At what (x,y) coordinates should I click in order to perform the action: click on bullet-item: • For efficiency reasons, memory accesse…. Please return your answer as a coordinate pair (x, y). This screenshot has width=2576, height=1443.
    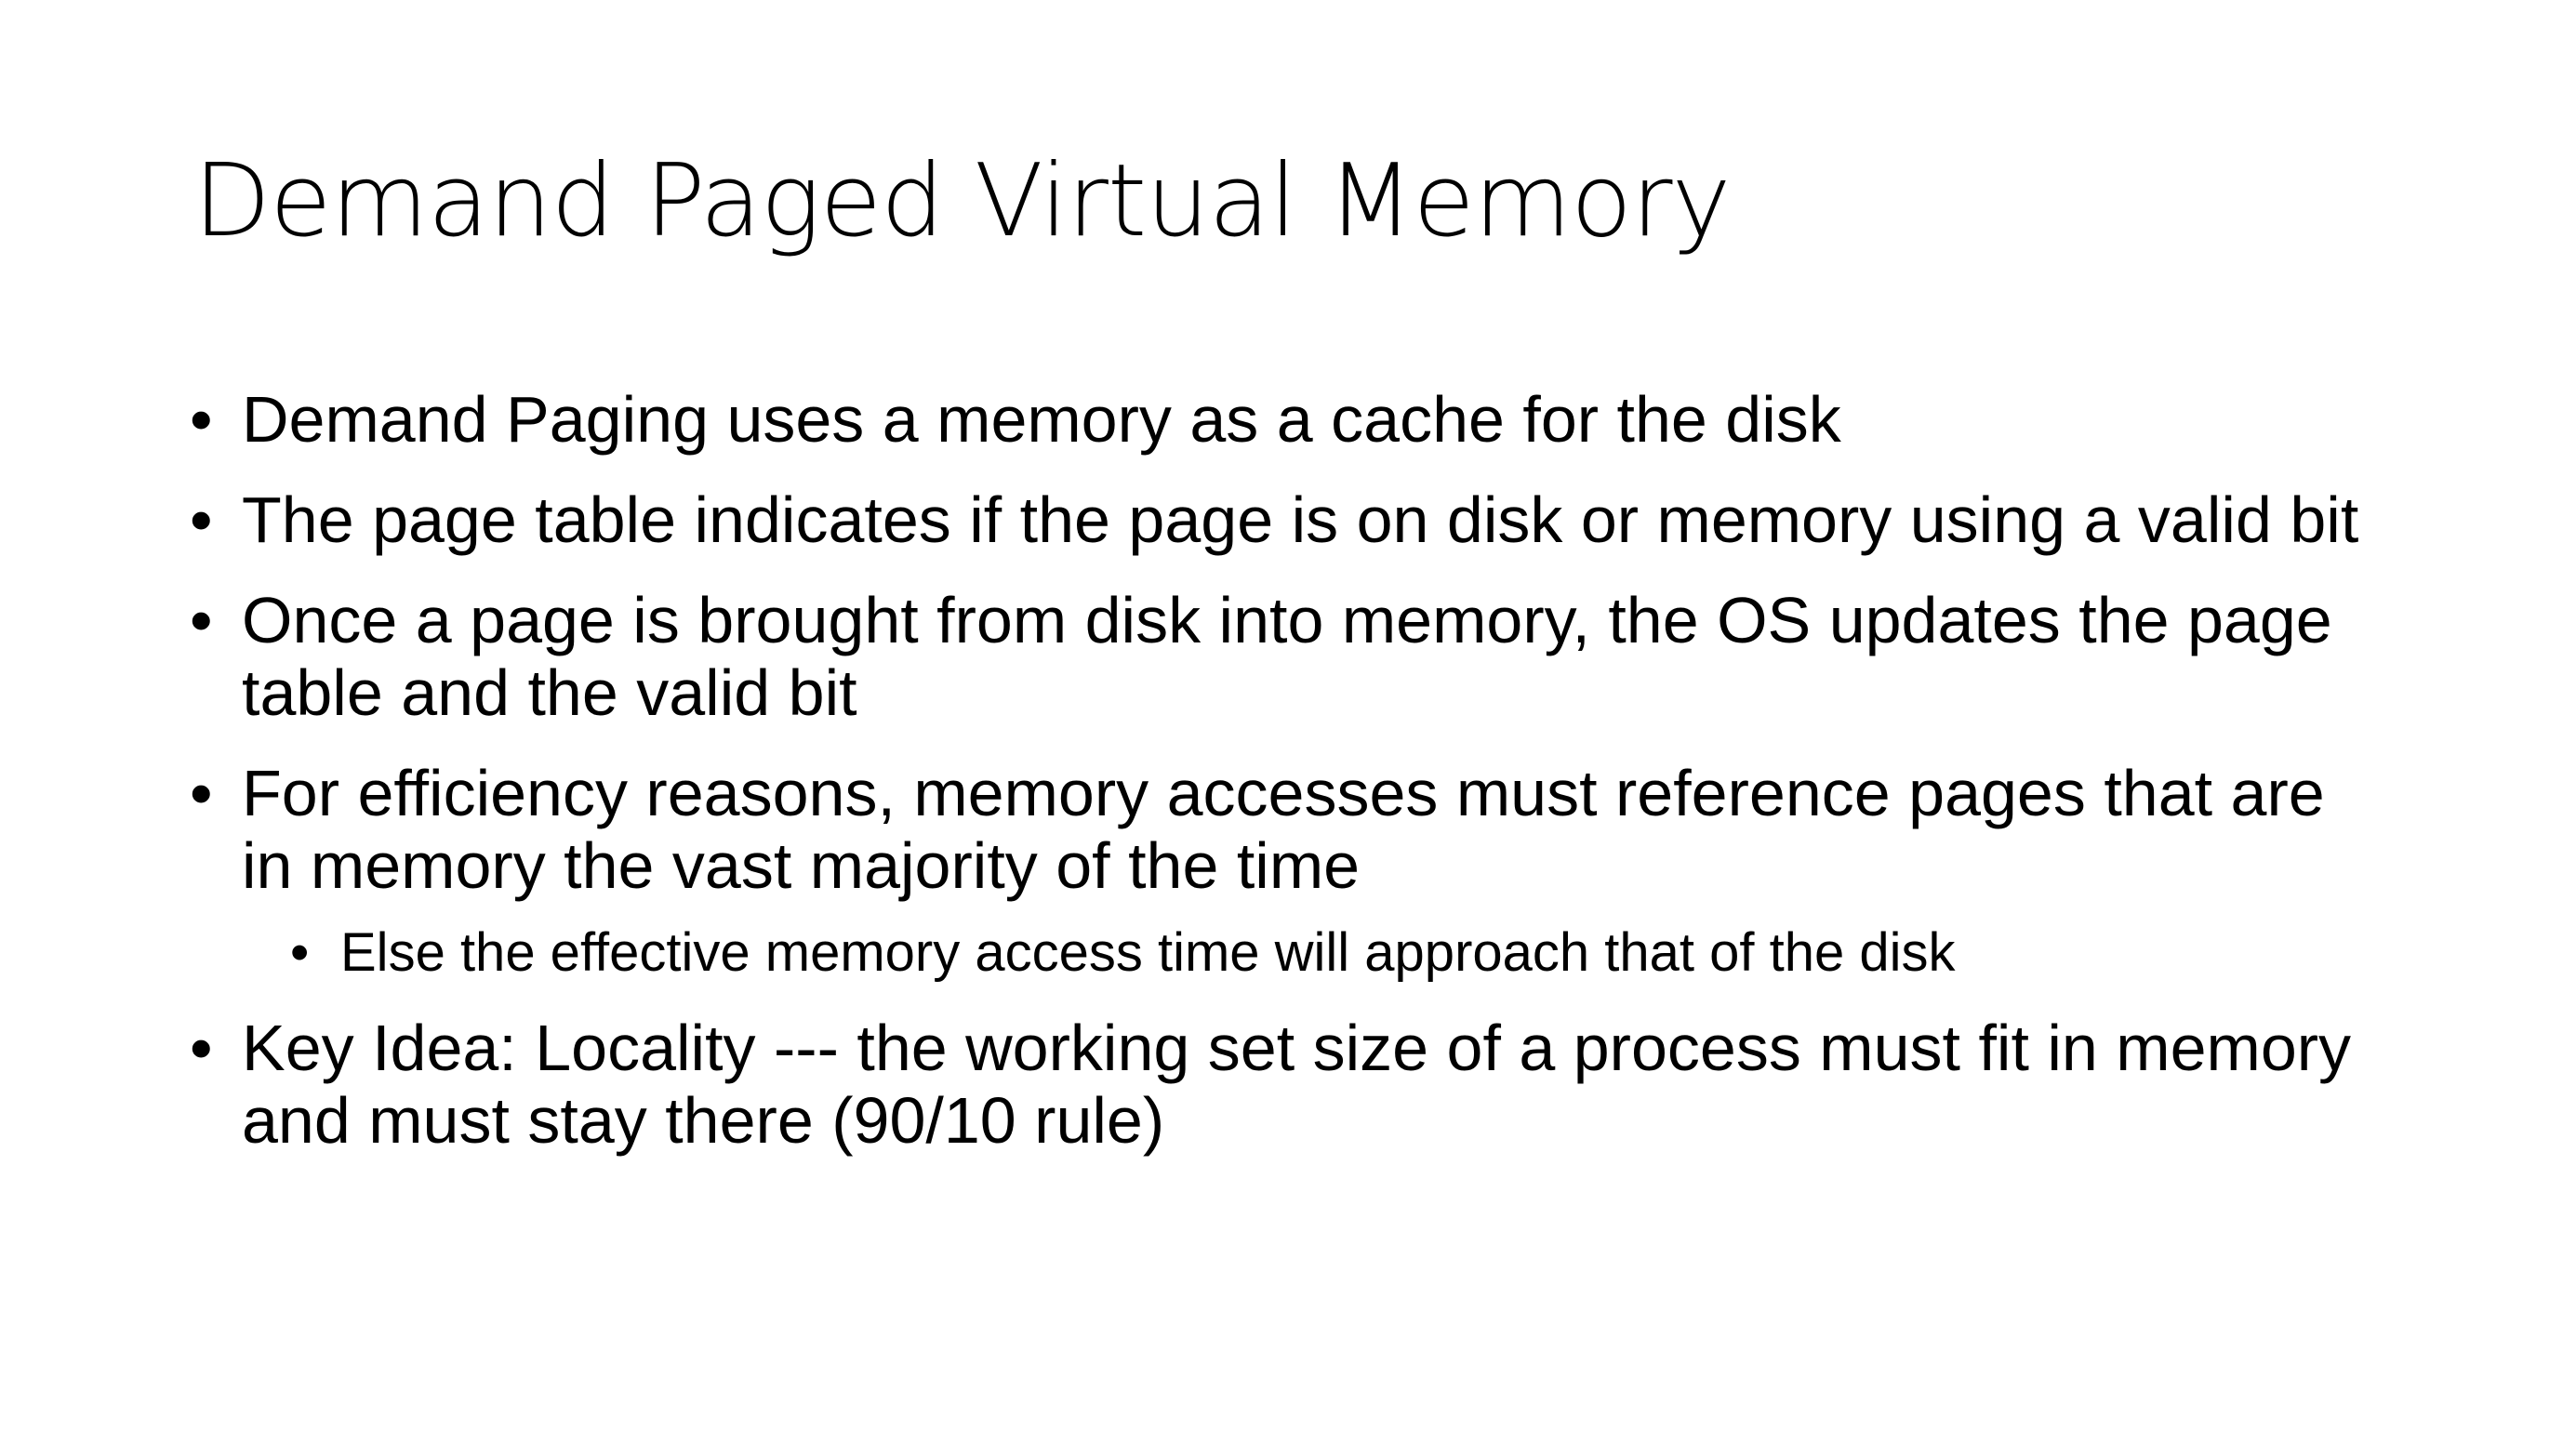
    Looking at the image, I should click on (1276, 870).